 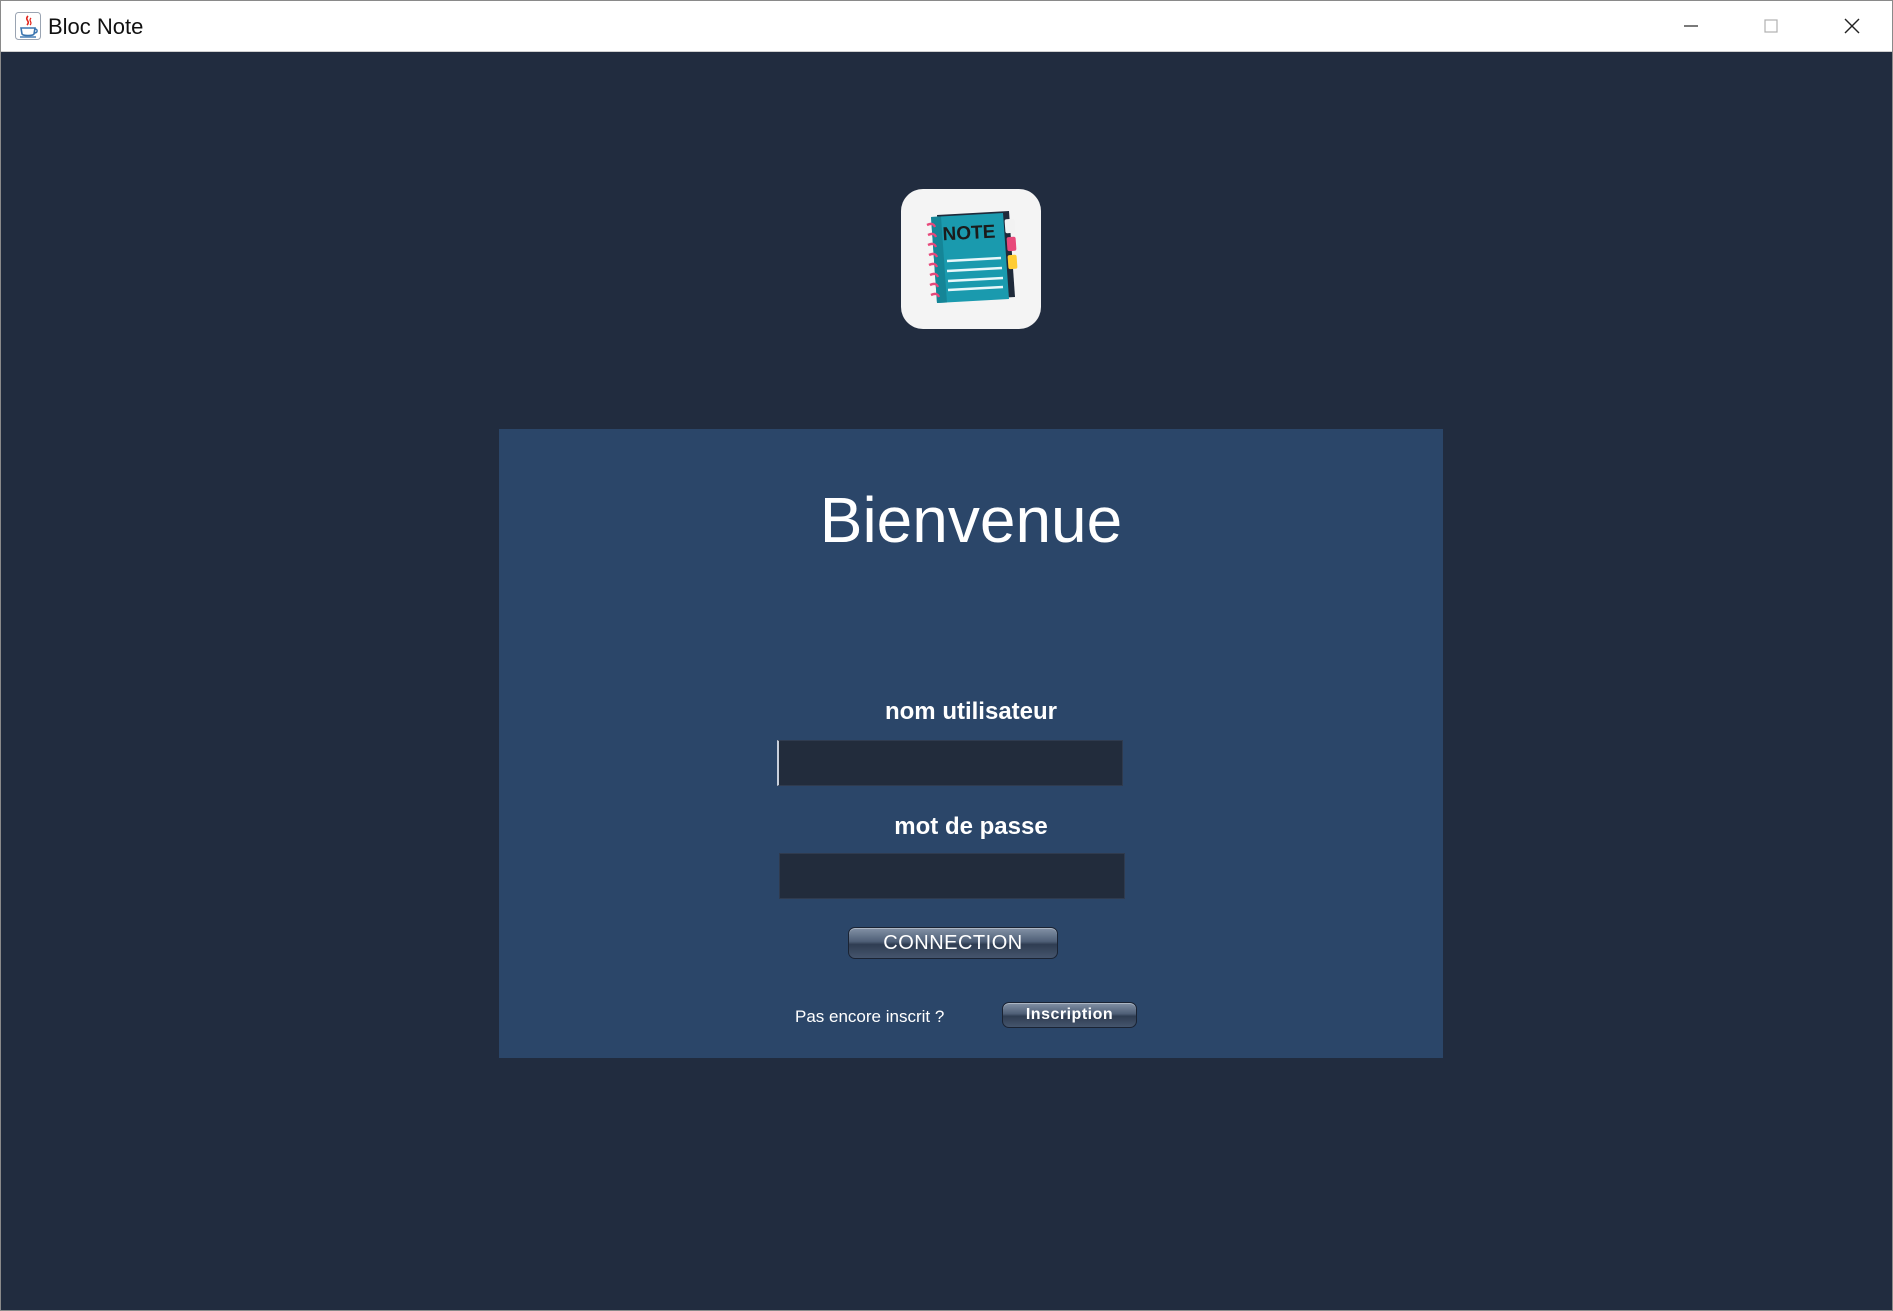 I want to click on signup-button: Inscription, so click(x=1069, y=1015).